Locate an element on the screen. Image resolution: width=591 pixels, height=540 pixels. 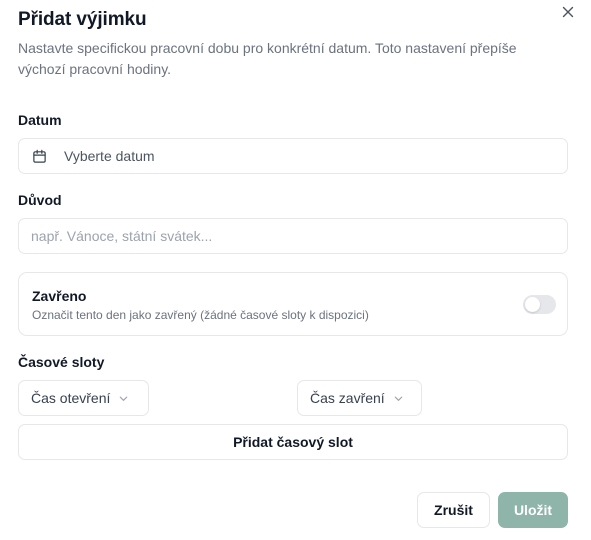
date-label: Datum is located at coordinates (40, 120).